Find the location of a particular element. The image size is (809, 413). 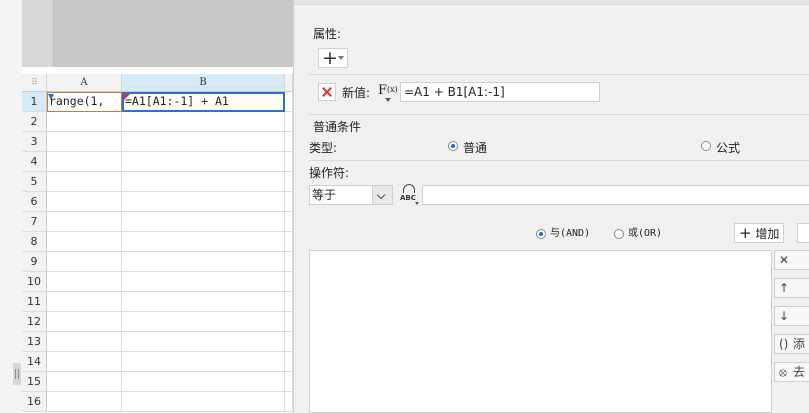

row-header: 10 is located at coordinates (34, 282).